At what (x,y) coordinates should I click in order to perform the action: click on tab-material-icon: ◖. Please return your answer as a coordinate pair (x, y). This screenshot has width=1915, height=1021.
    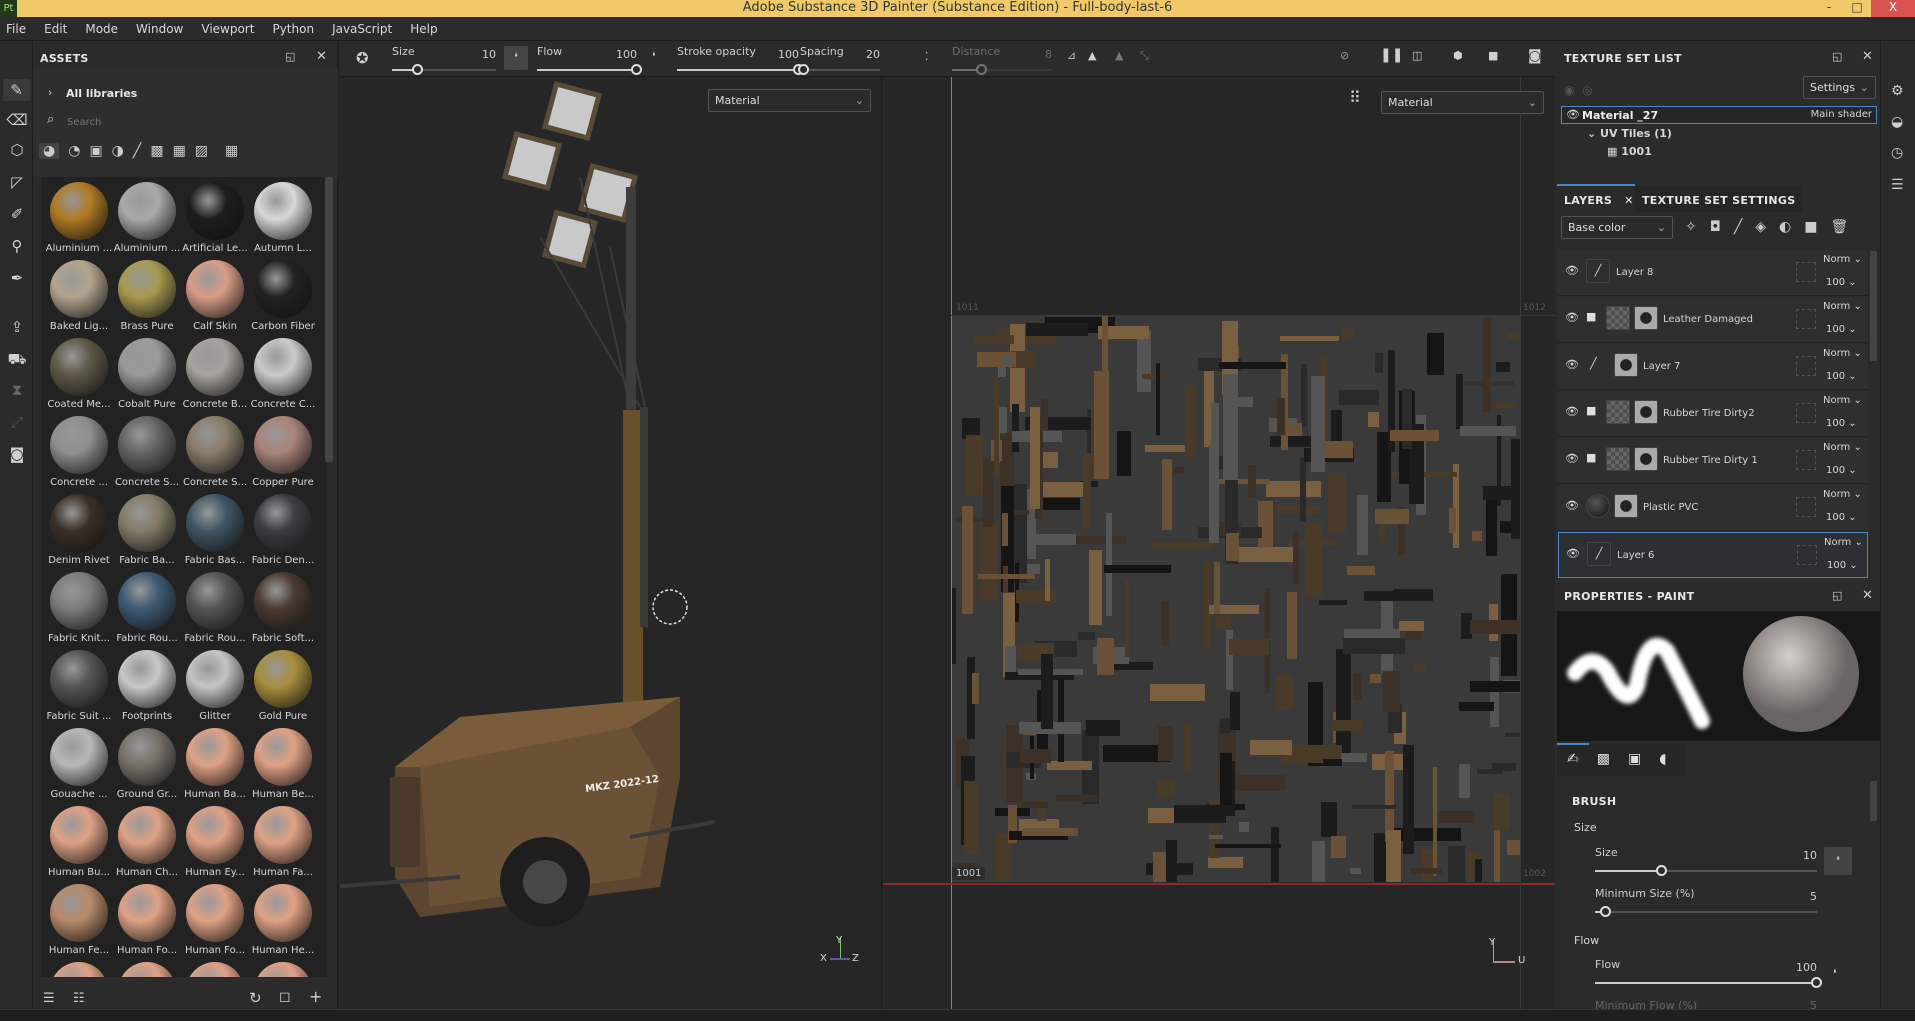
    Looking at the image, I should click on (1662, 759).